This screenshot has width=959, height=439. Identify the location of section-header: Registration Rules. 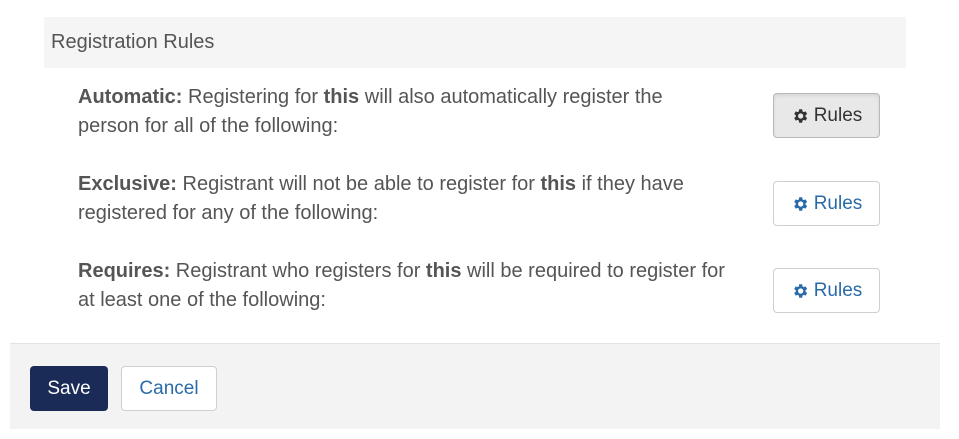
(475, 42).